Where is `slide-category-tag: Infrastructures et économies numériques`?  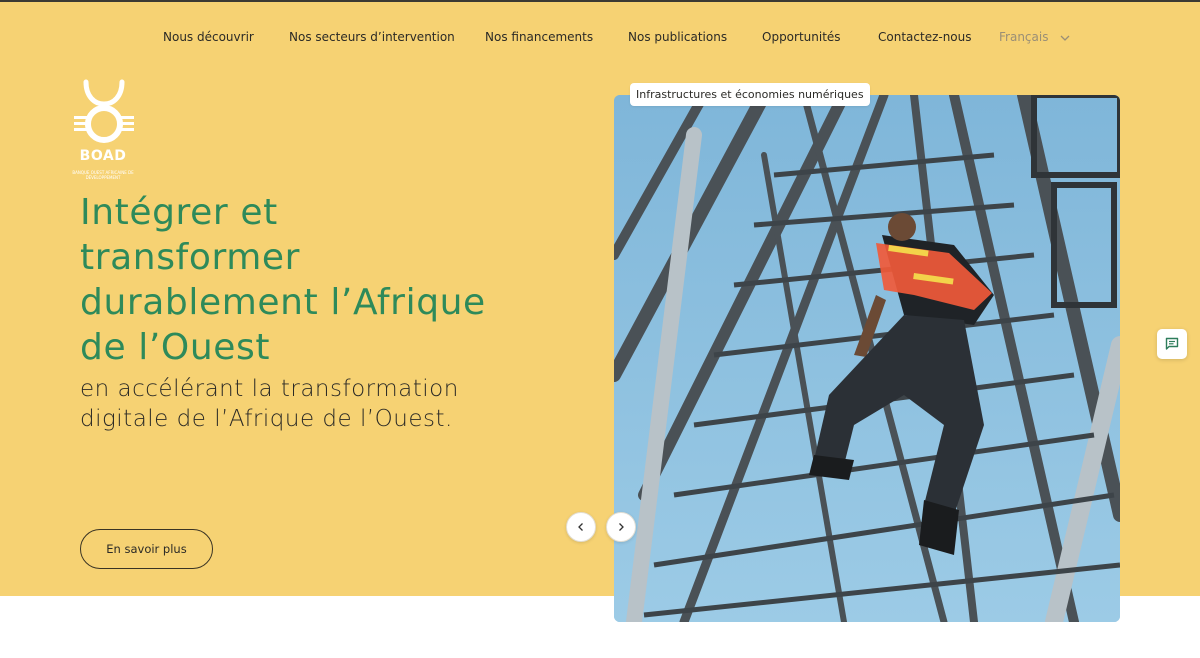
slide-category-tag: Infrastructures et économies numériques is located at coordinates (750, 94).